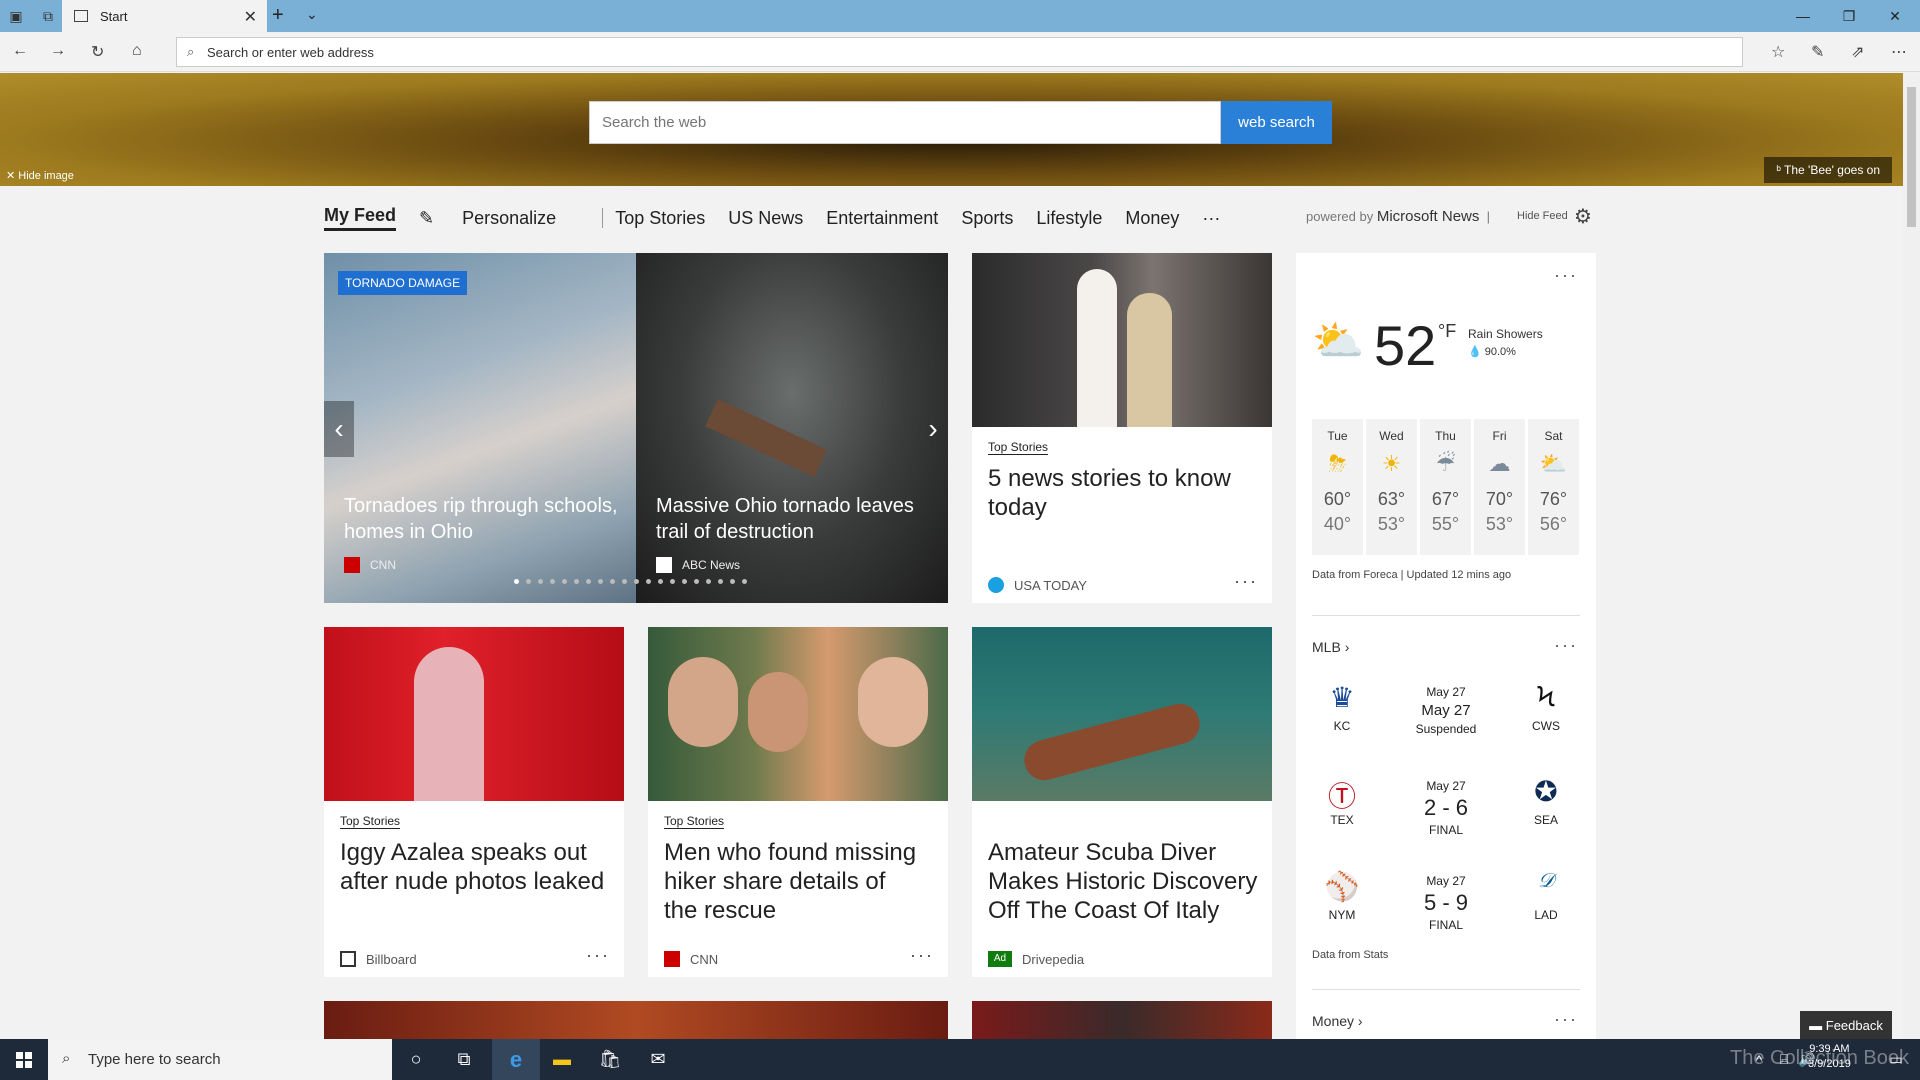 This screenshot has width=1920, height=1080. What do you see at coordinates (882, 218) in the screenshot?
I see `tab-entertainment: Entertainment` at bounding box center [882, 218].